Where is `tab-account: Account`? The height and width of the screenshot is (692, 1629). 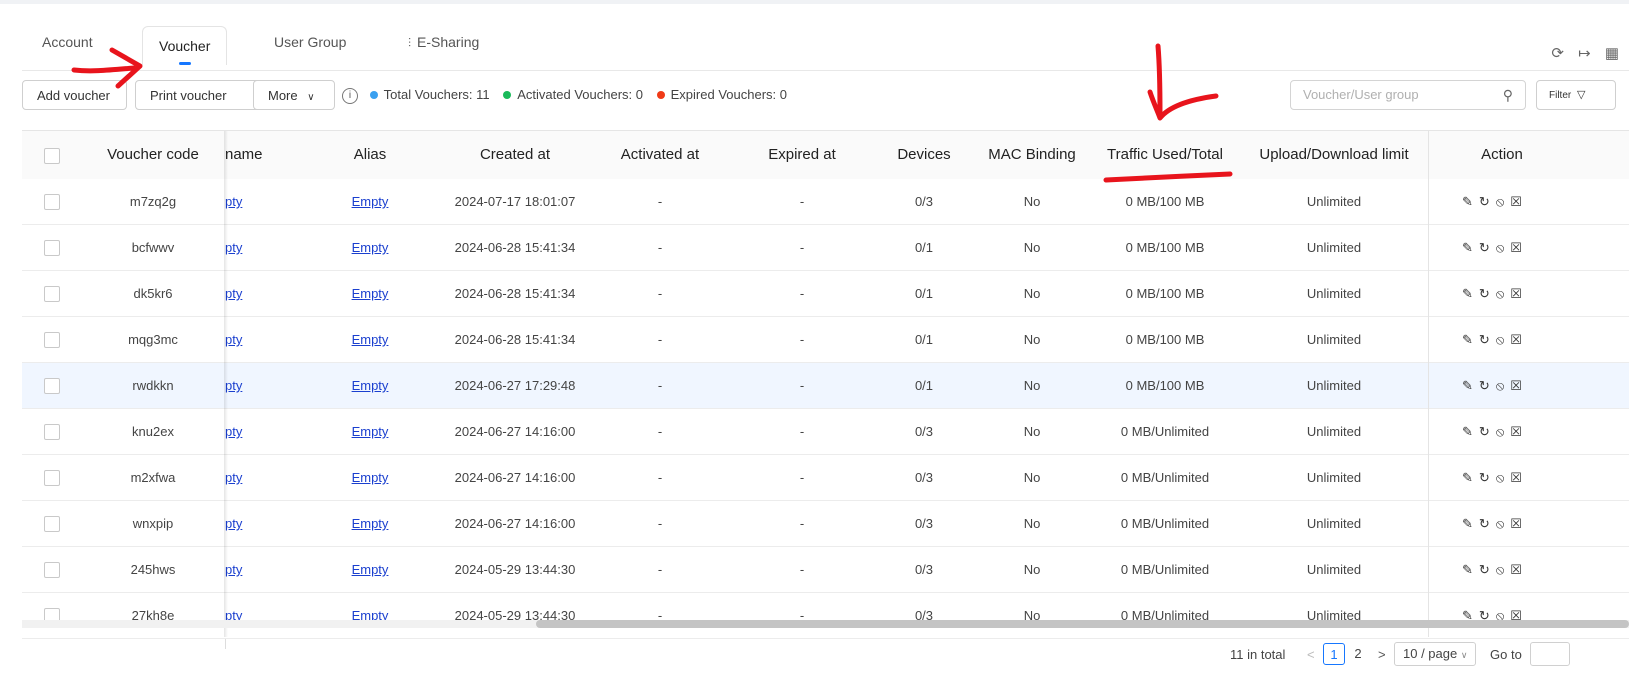
tab-account: Account is located at coordinates (67, 42).